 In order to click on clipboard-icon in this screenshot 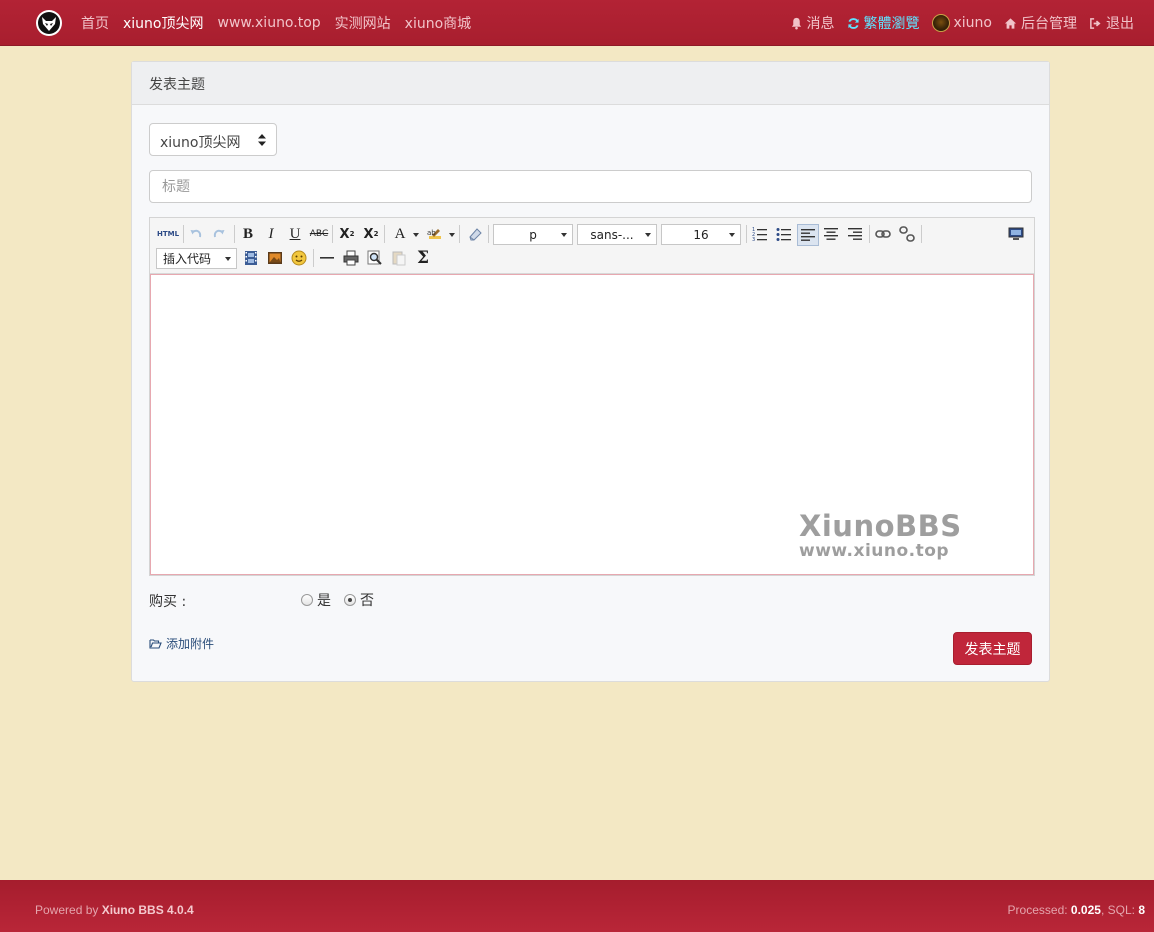, I will do `click(399, 258)`.